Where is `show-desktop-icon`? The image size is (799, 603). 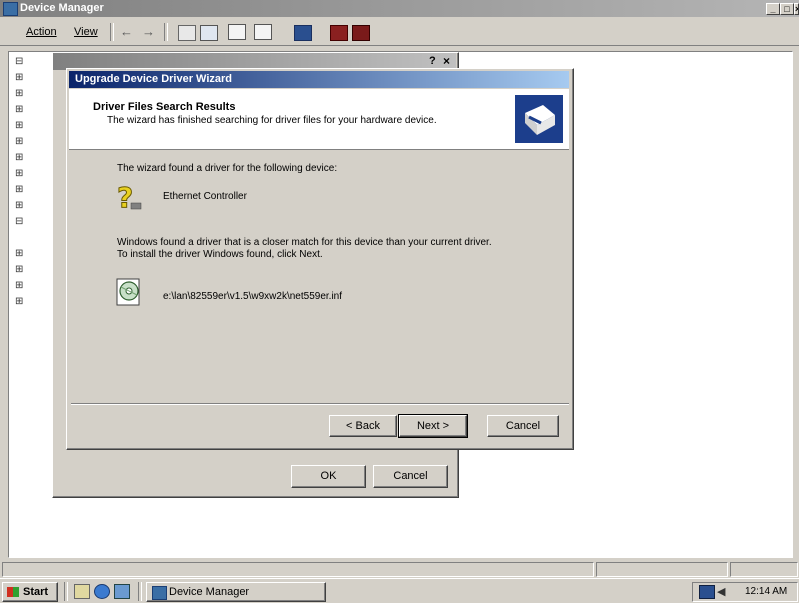
show-desktop-icon is located at coordinates (82, 591).